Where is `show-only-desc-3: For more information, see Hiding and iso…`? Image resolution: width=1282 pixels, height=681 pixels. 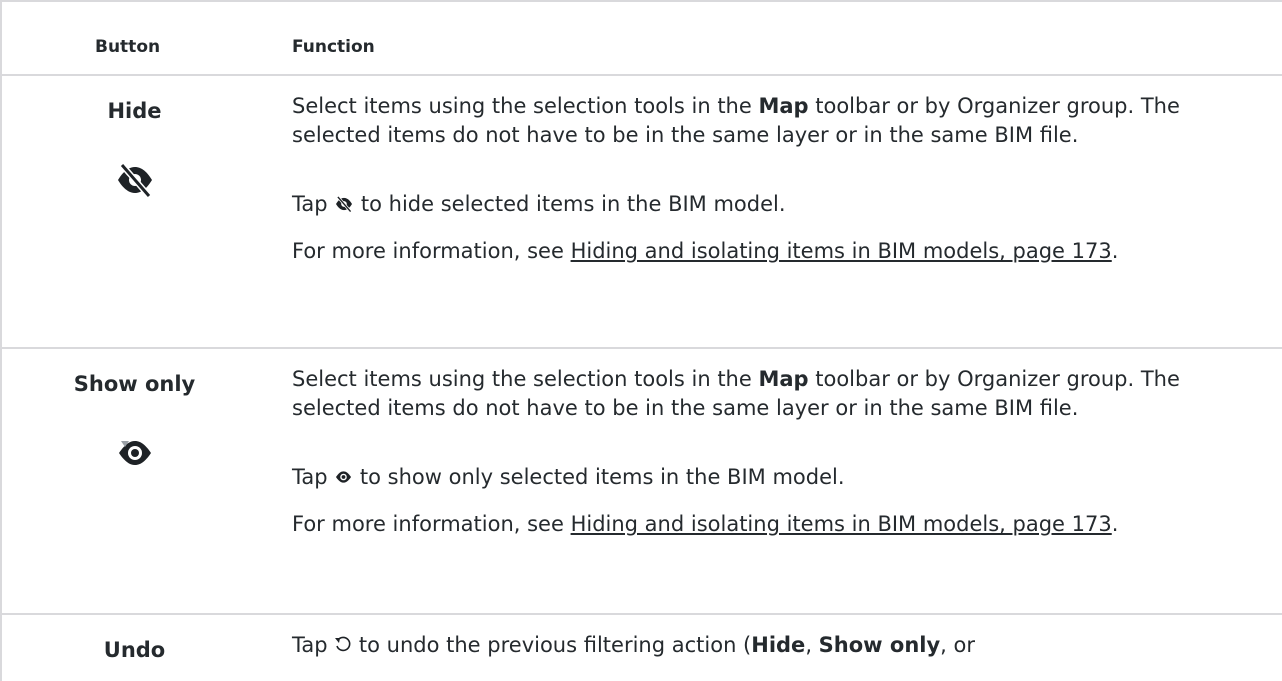
show-only-desc-3: For more information, see Hiding and iso… is located at coordinates (705, 524).